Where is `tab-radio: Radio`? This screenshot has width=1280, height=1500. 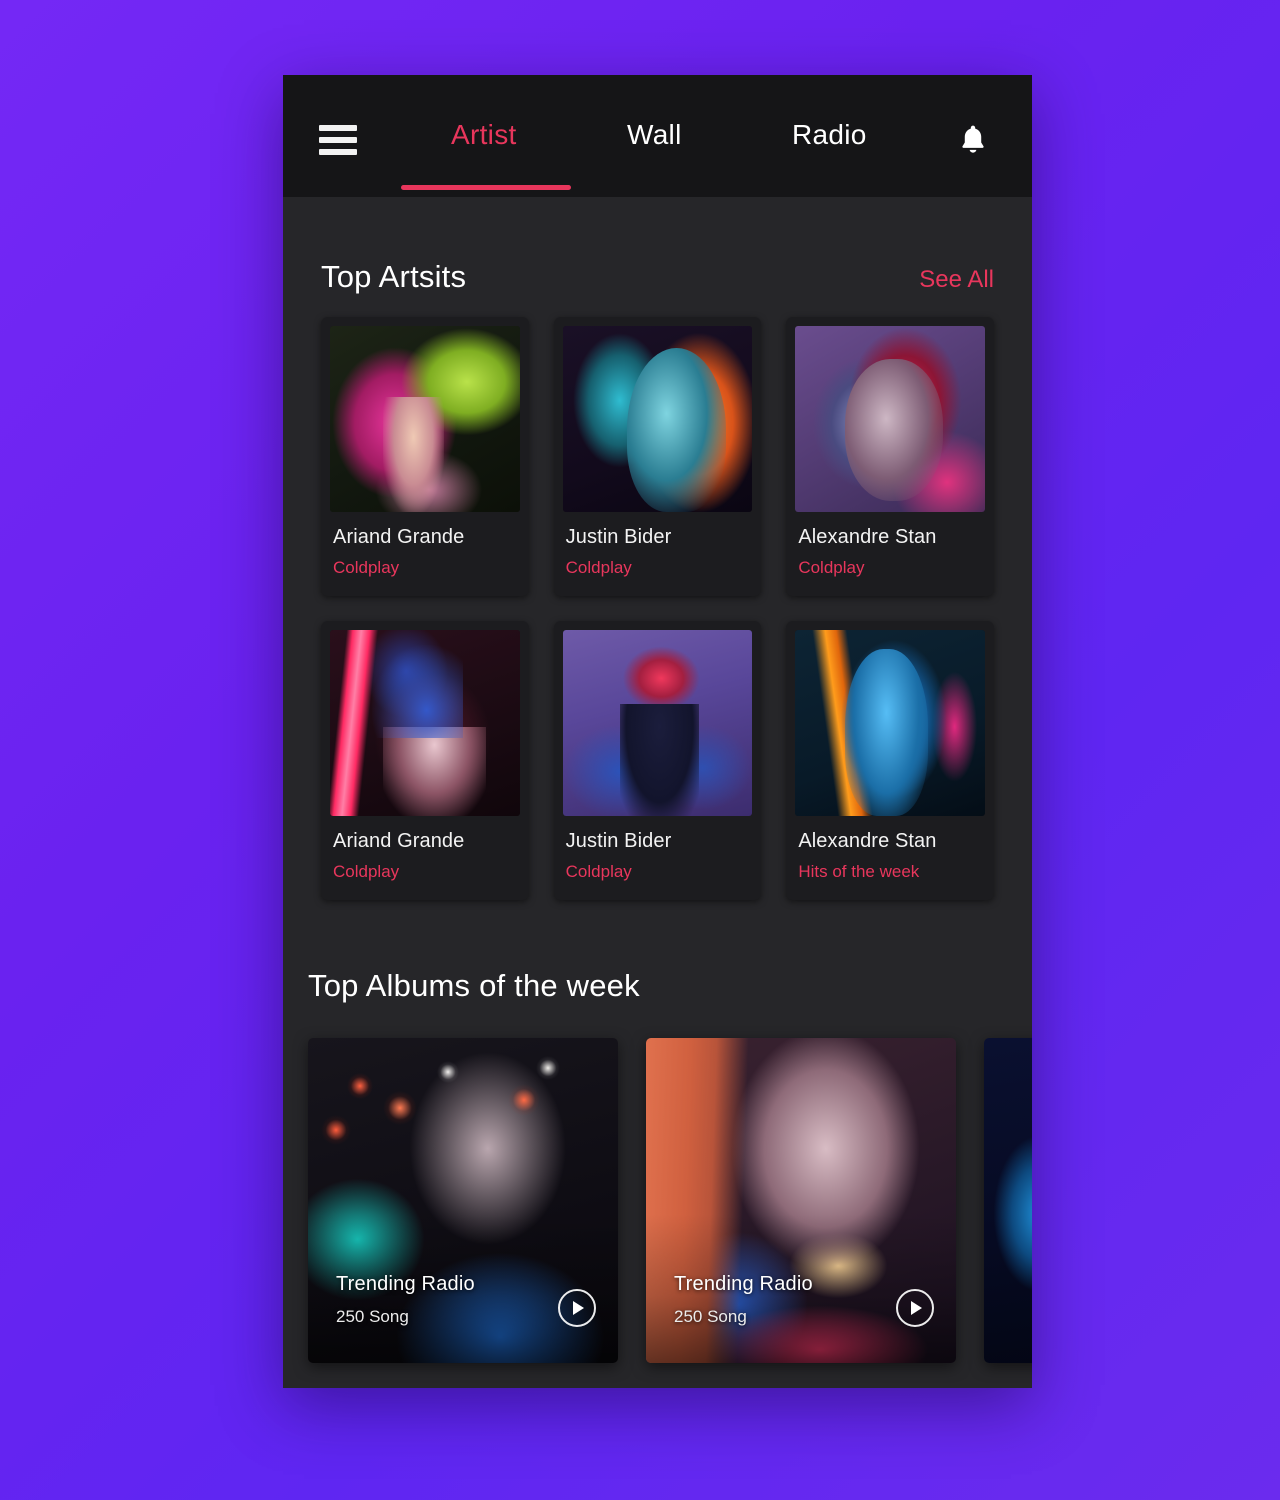
tab-radio: Radio is located at coordinates (829, 135).